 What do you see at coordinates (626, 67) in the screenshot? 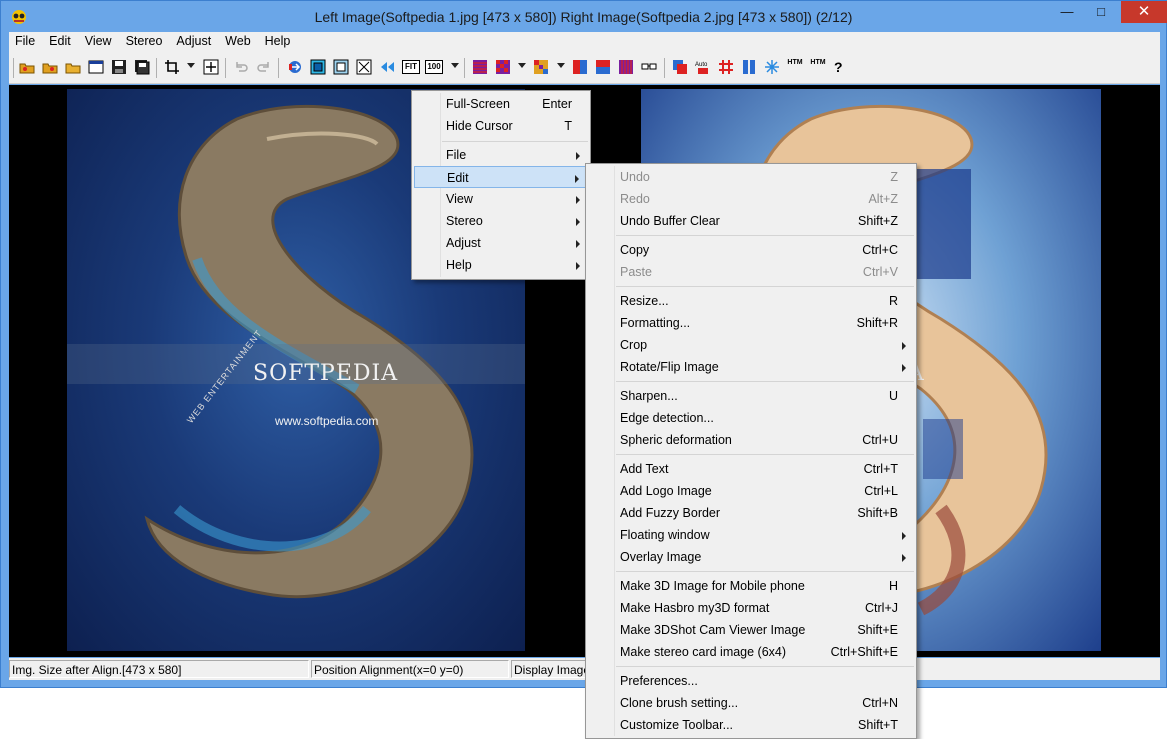
I see `column-interlace-icon` at bounding box center [626, 67].